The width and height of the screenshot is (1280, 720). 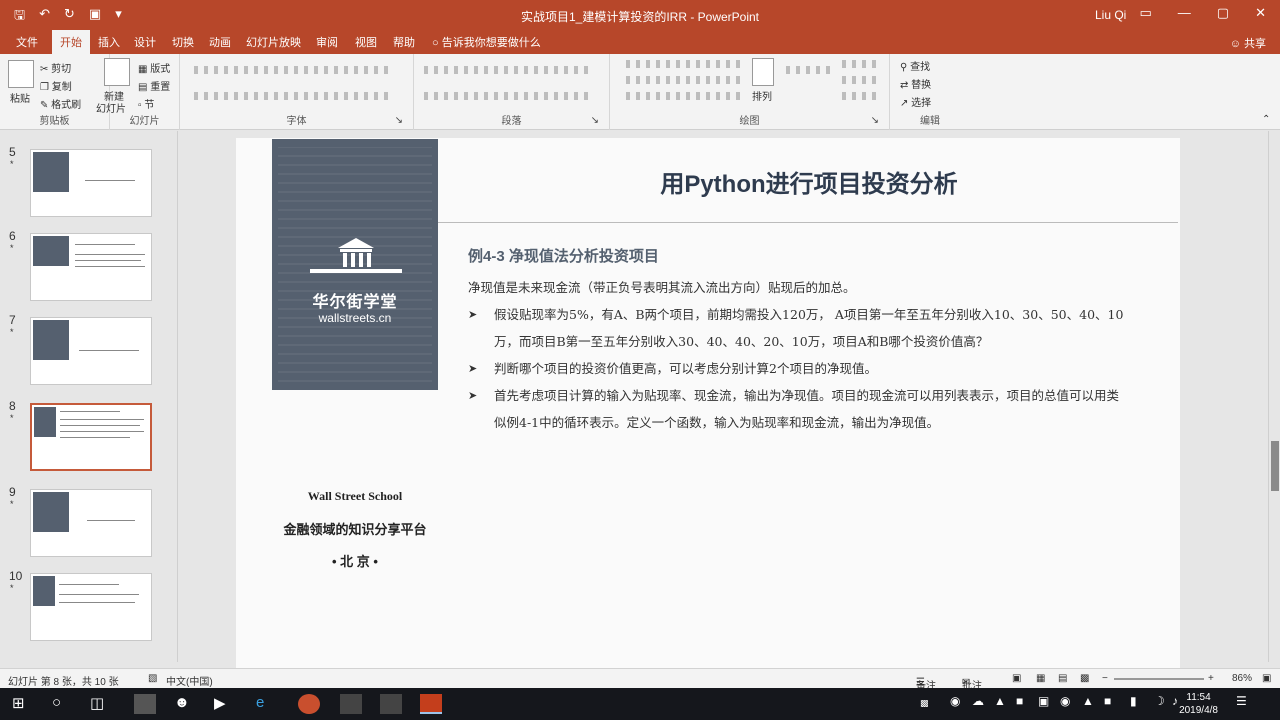 What do you see at coordinates (1105, 678) in the screenshot?
I see `zoom-out-icon: −` at bounding box center [1105, 678].